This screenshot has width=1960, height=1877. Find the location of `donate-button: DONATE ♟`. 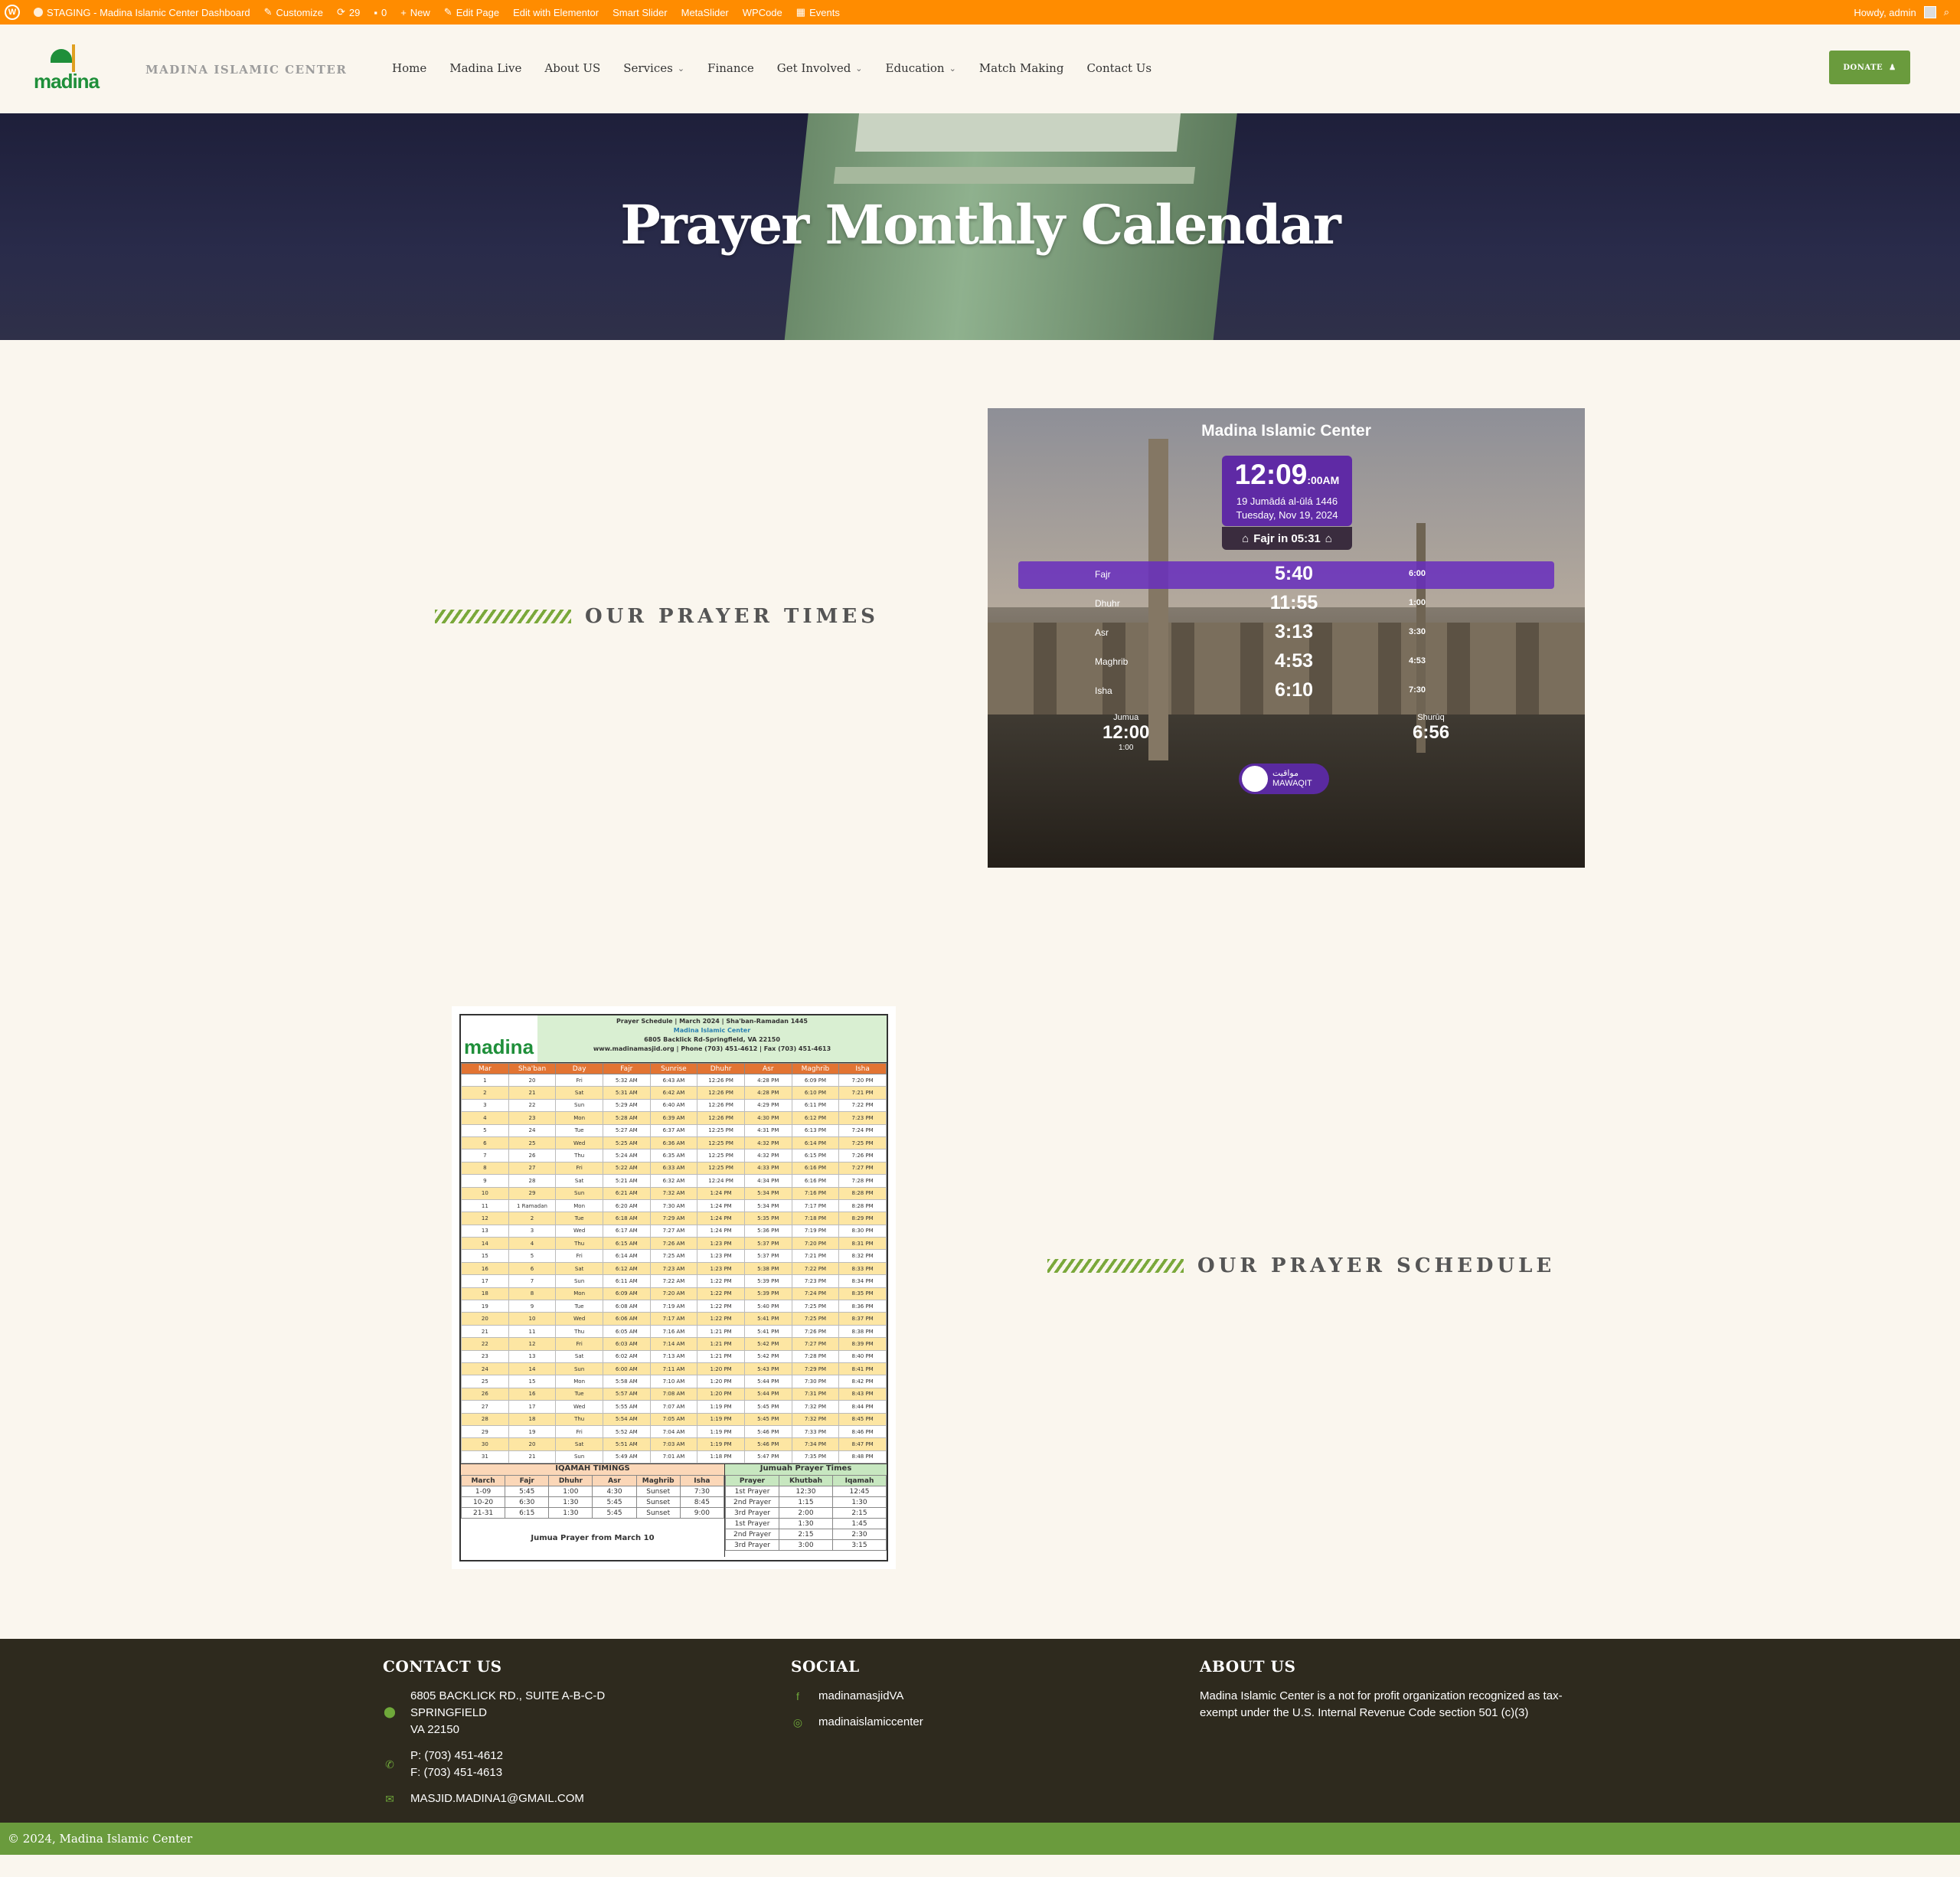

donate-button: DONATE ♟ is located at coordinates (1869, 67).